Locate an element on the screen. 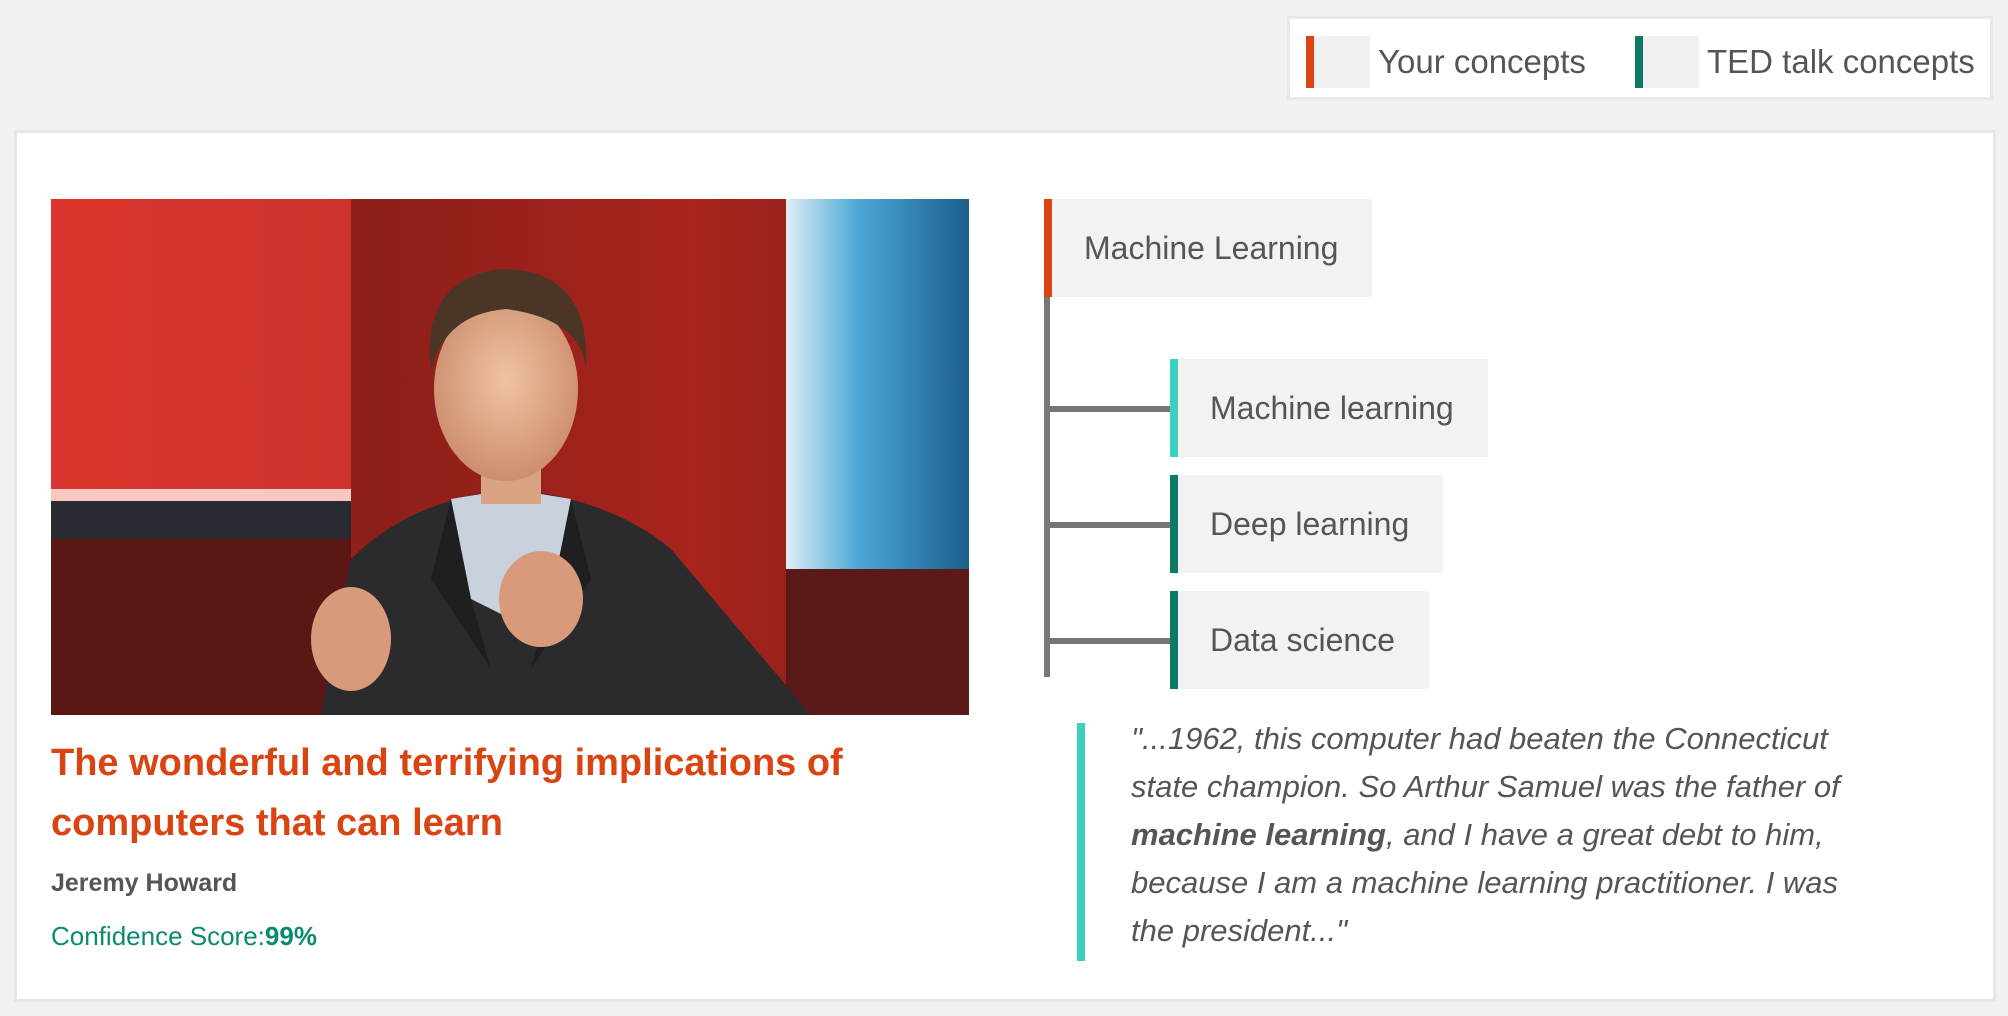 Image resolution: width=2008 pixels, height=1016 pixels. concept-label: Data science is located at coordinates (1302, 639).